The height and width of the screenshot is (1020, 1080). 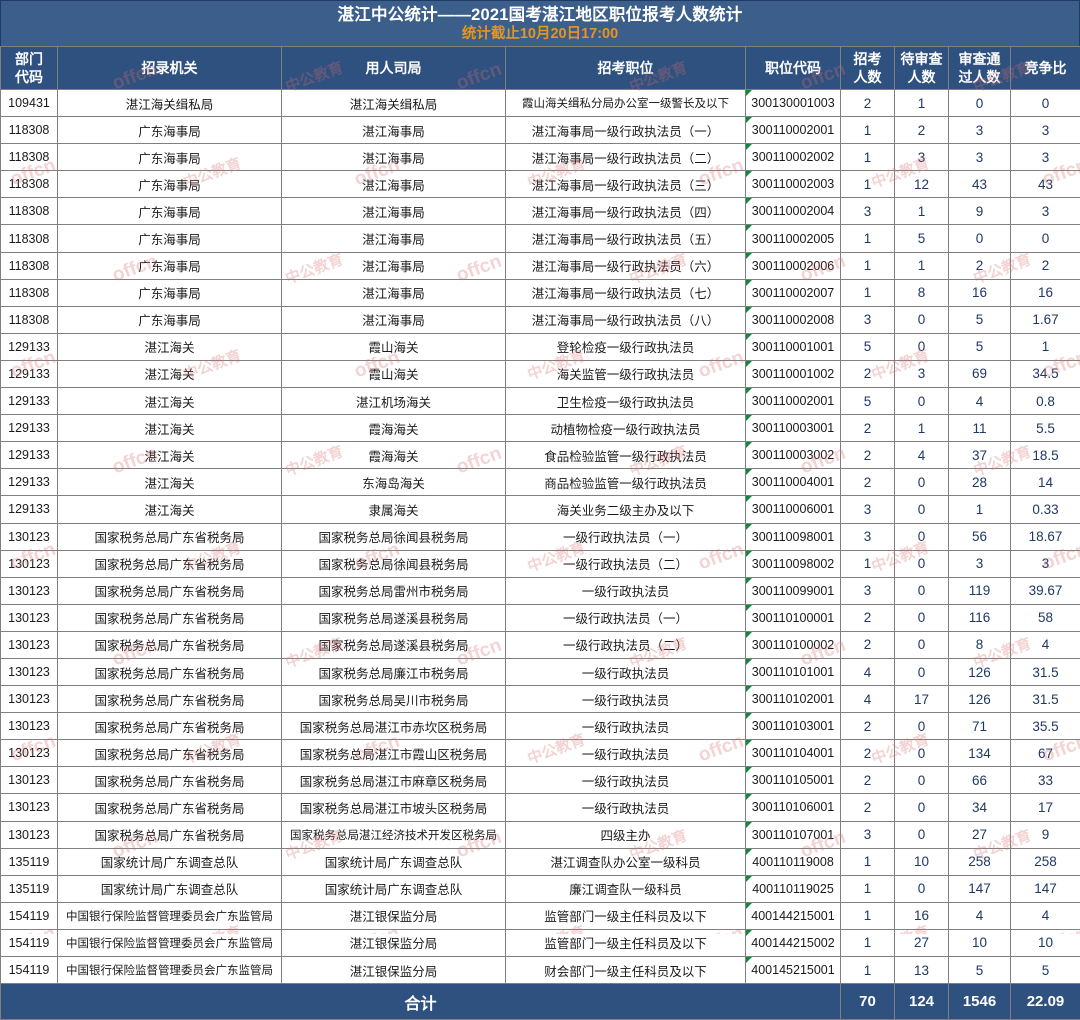 What do you see at coordinates (626, 509) in the screenshot?
I see `cell-position: 海关业务二级主办及以下` at bounding box center [626, 509].